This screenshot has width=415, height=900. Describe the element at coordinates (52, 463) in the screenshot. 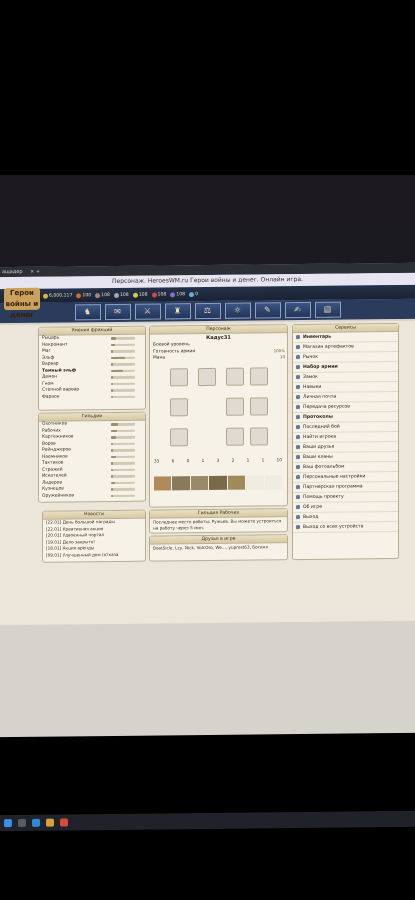

I see `guild-label: Тактиков` at that location.